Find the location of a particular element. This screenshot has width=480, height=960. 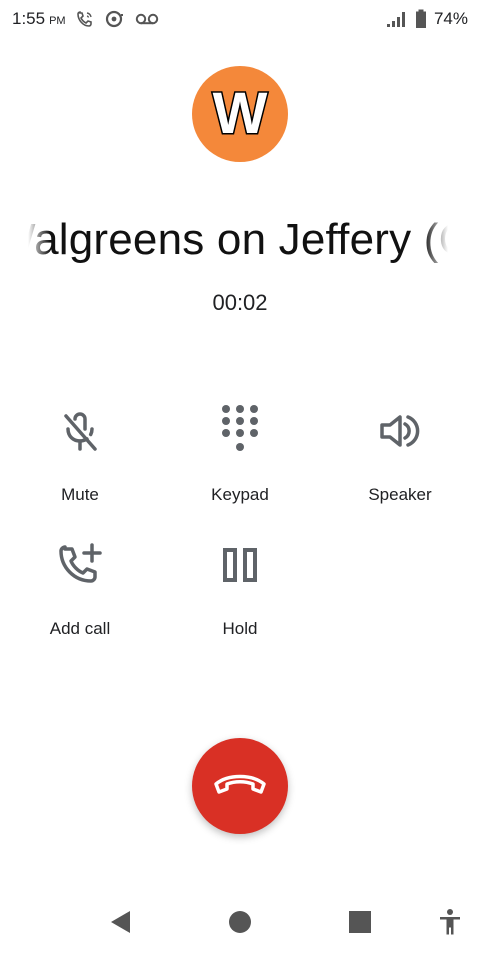

speaker-icon is located at coordinates (400, 431).